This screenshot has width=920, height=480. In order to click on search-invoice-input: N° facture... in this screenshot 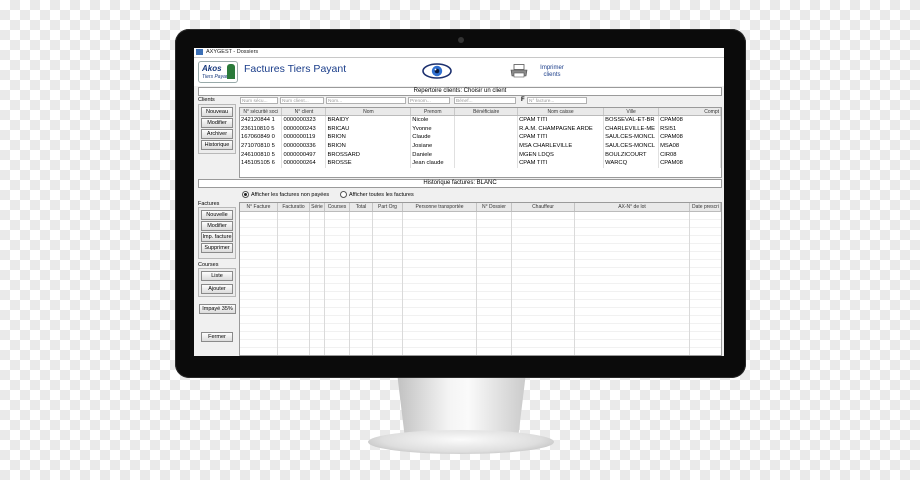, I will do `click(557, 100)`.